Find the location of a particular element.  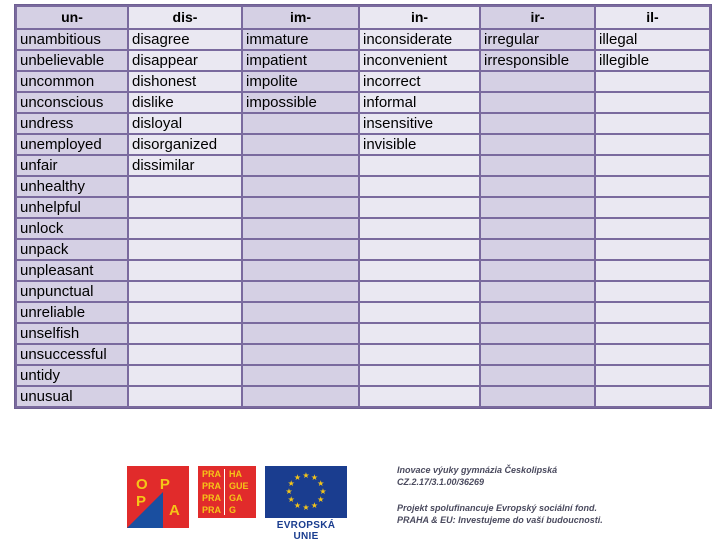

table-row: unconscious dislike impossible informal is located at coordinates (363, 102).